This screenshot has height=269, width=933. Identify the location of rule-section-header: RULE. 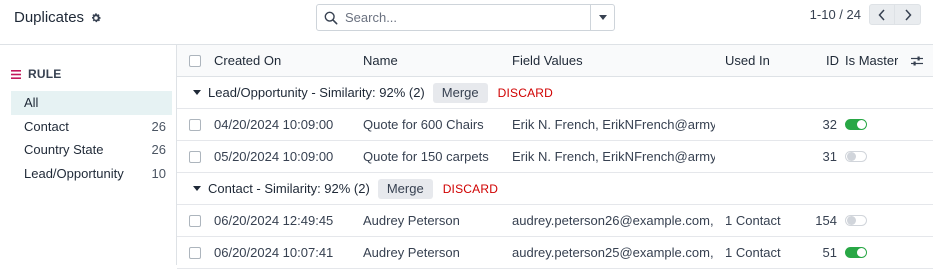
(36, 74).